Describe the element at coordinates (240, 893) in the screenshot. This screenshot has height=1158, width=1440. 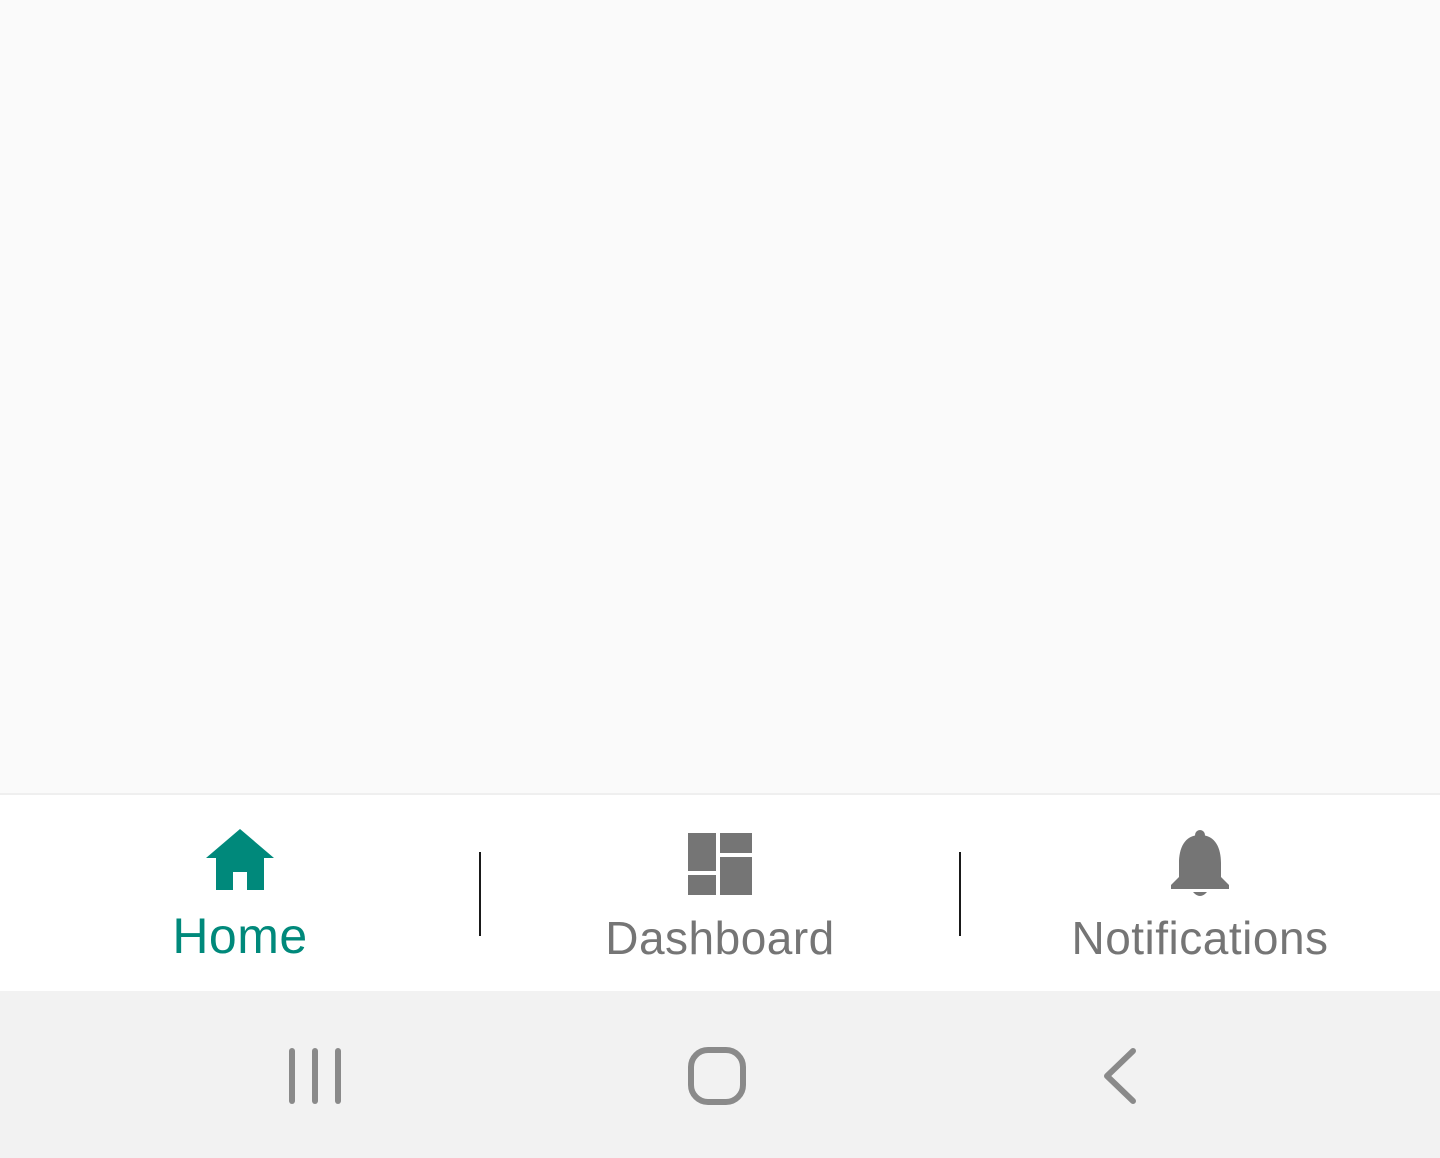
I see `nav-item-home: Home` at that location.